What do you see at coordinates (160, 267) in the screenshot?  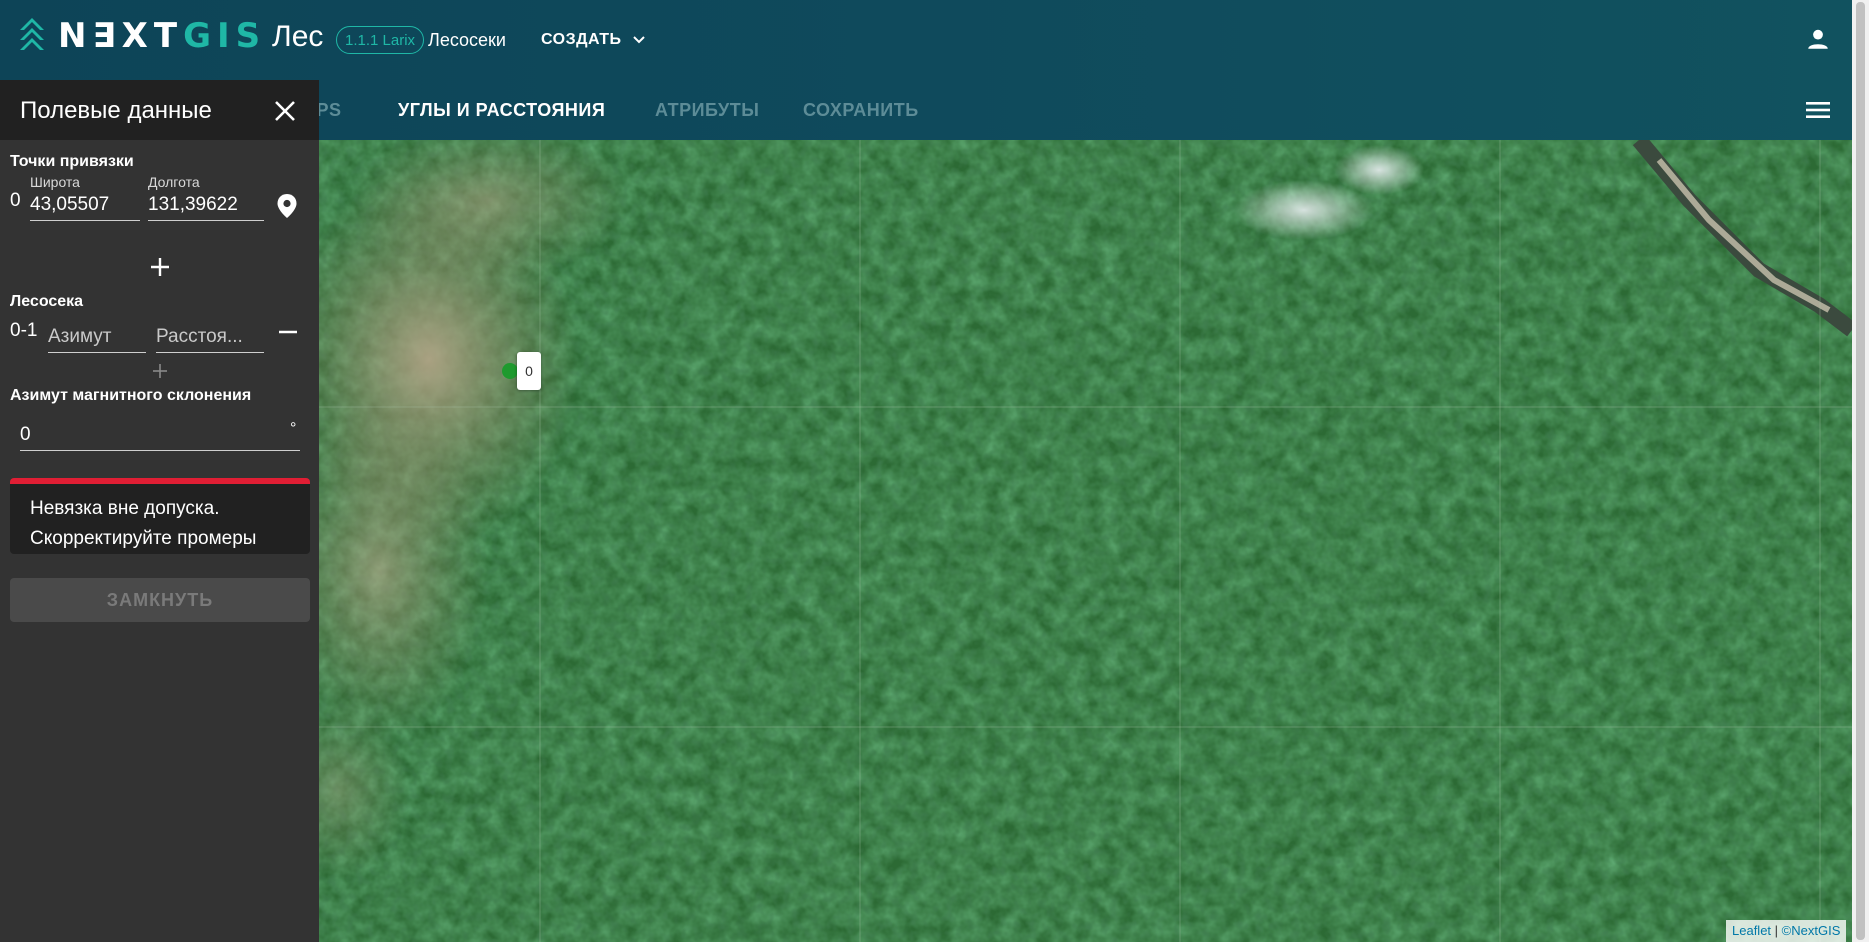 I see `add-anchor-point-plus-icon` at bounding box center [160, 267].